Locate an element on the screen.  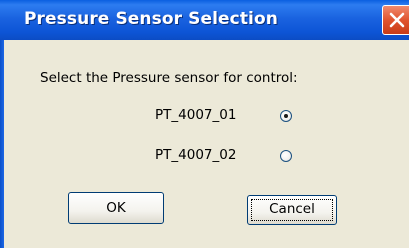
selection-prompt: Select the Pressure sensor for control: is located at coordinates (169, 78).